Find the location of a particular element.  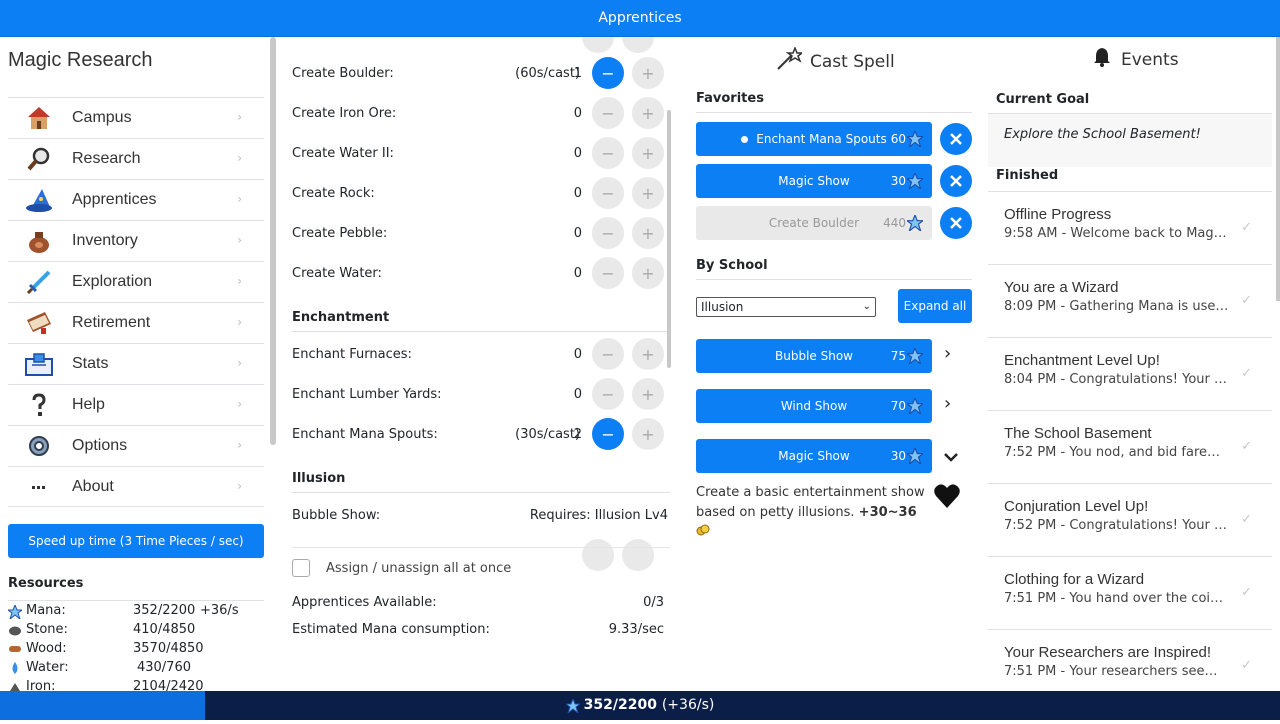

resources-title: Resources is located at coordinates (46, 583).